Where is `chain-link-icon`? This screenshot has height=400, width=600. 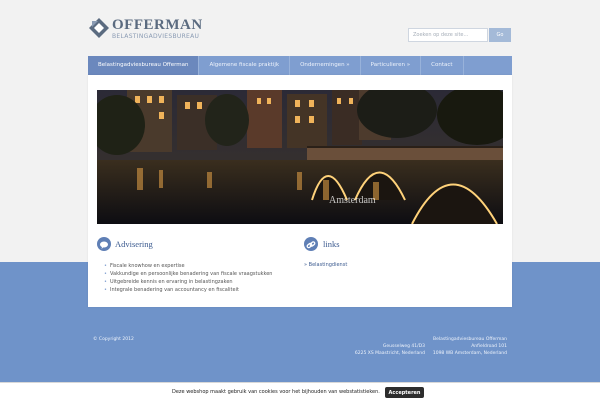
chain-link-icon is located at coordinates (311, 244).